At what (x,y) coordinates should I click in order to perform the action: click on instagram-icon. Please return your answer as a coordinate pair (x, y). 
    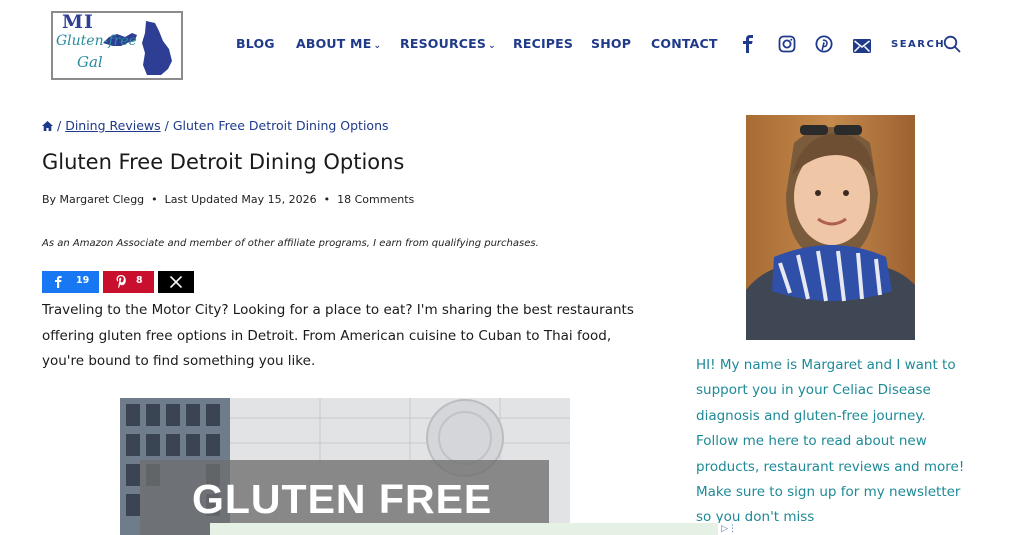
    Looking at the image, I should click on (787, 46).